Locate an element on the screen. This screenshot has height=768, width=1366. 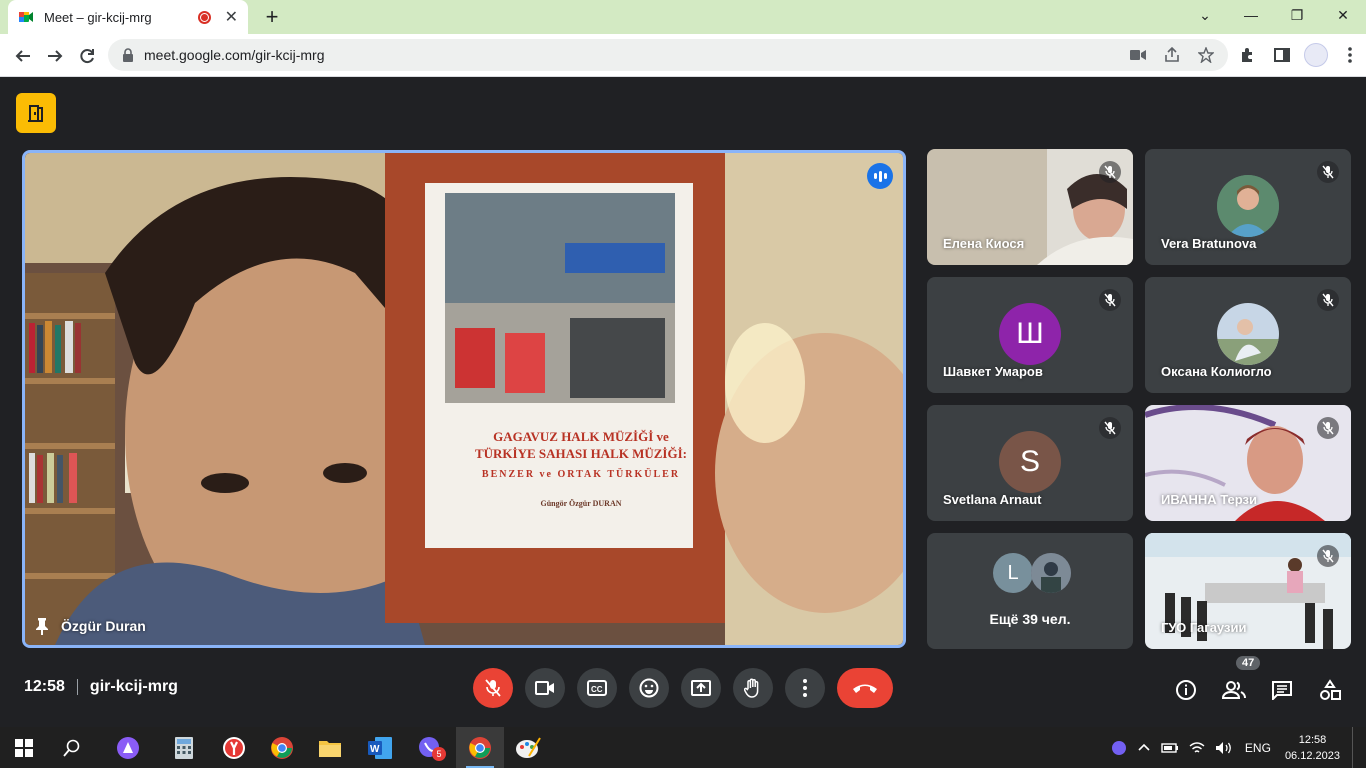
leave-call-button is located at coordinates (865, 688).